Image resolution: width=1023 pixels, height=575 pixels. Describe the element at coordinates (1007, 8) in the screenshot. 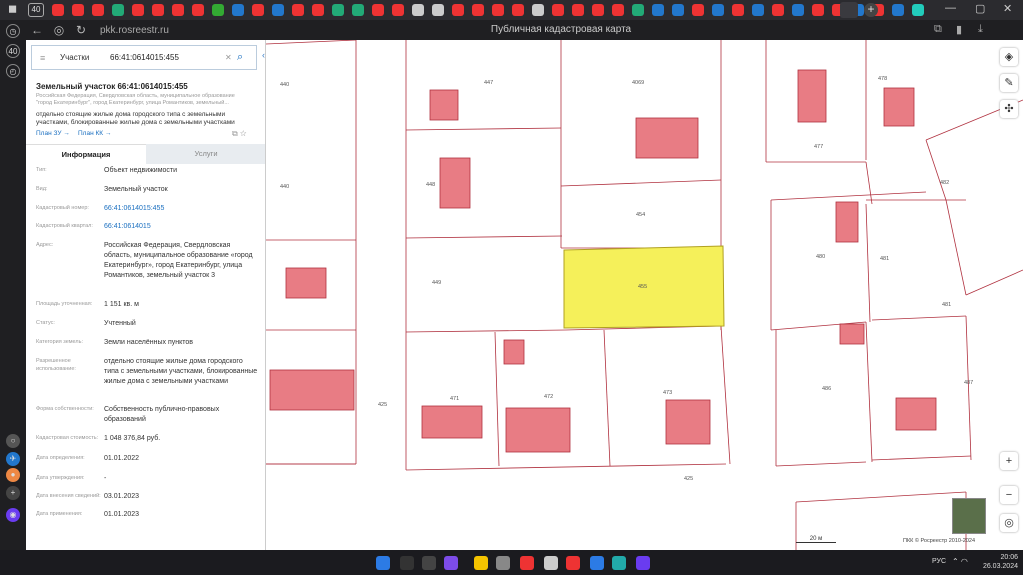

I see `close-icon: ✕` at that location.